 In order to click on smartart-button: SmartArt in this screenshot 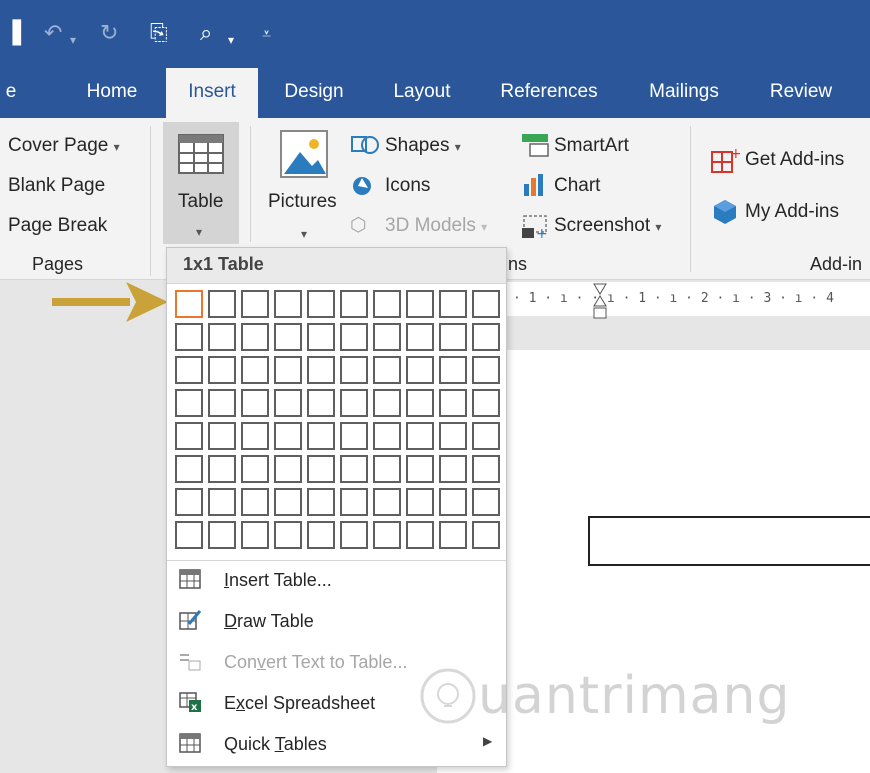, I will do `click(591, 146)`.